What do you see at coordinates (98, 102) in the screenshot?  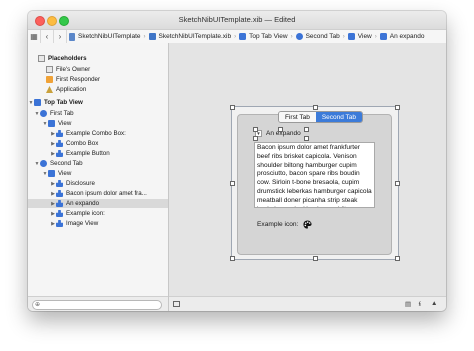 I see `outline-top-tab-view: ▼ Top Tab View` at bounding box center [98, 102].